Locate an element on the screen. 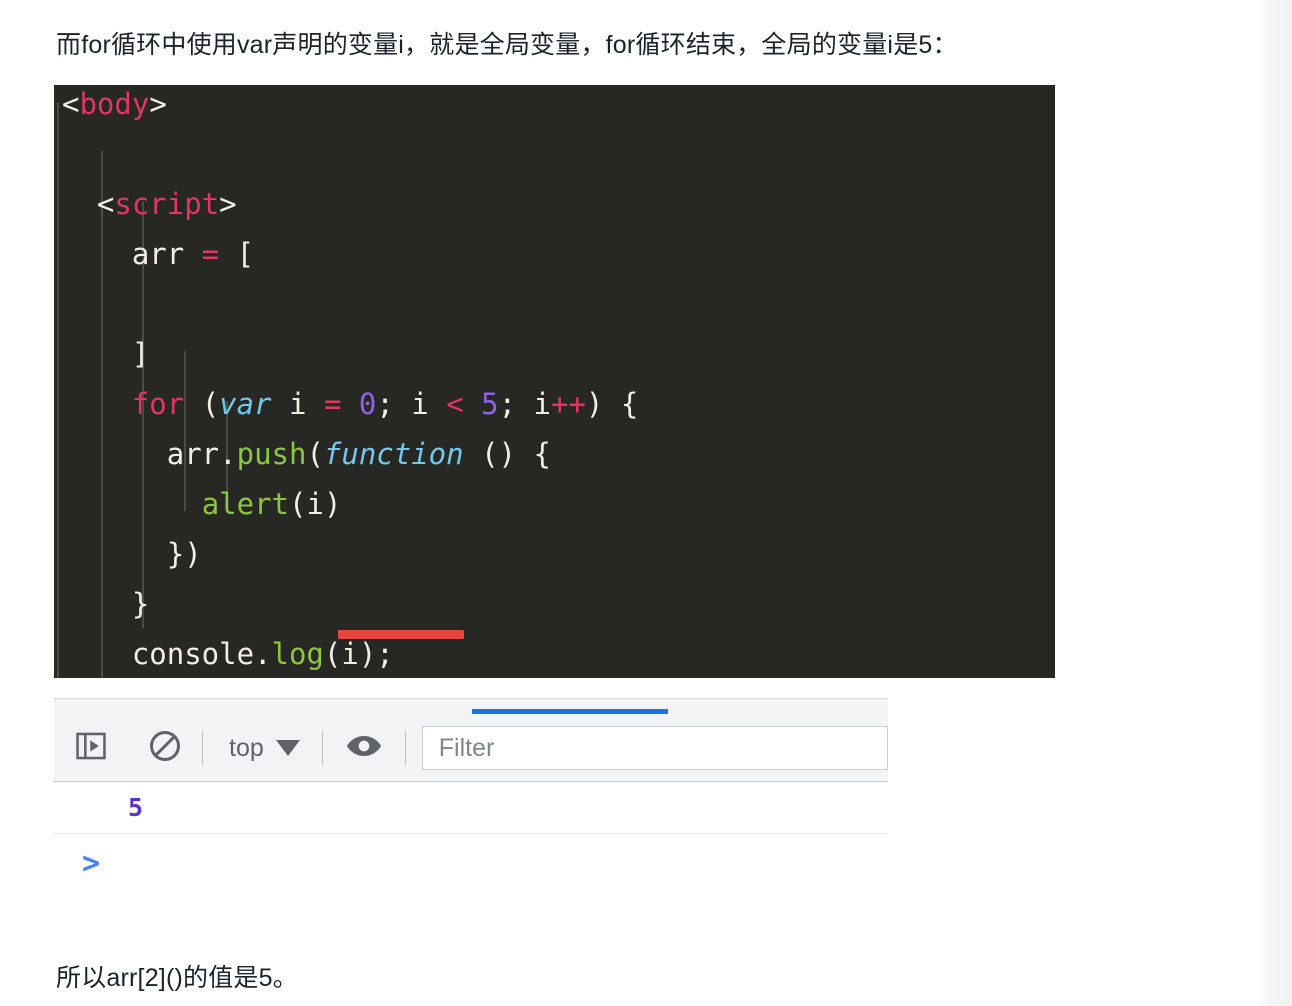  code-line: ] is located at coordinates (105, 354).